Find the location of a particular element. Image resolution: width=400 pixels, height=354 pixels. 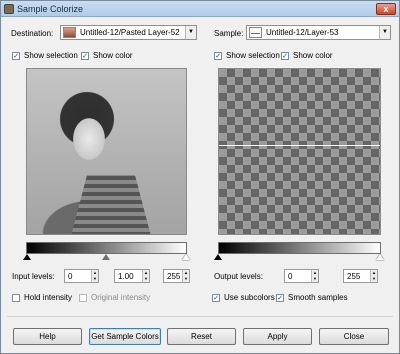

show-color-left-checkbox: ✓ is located at coordinates (85, 56).